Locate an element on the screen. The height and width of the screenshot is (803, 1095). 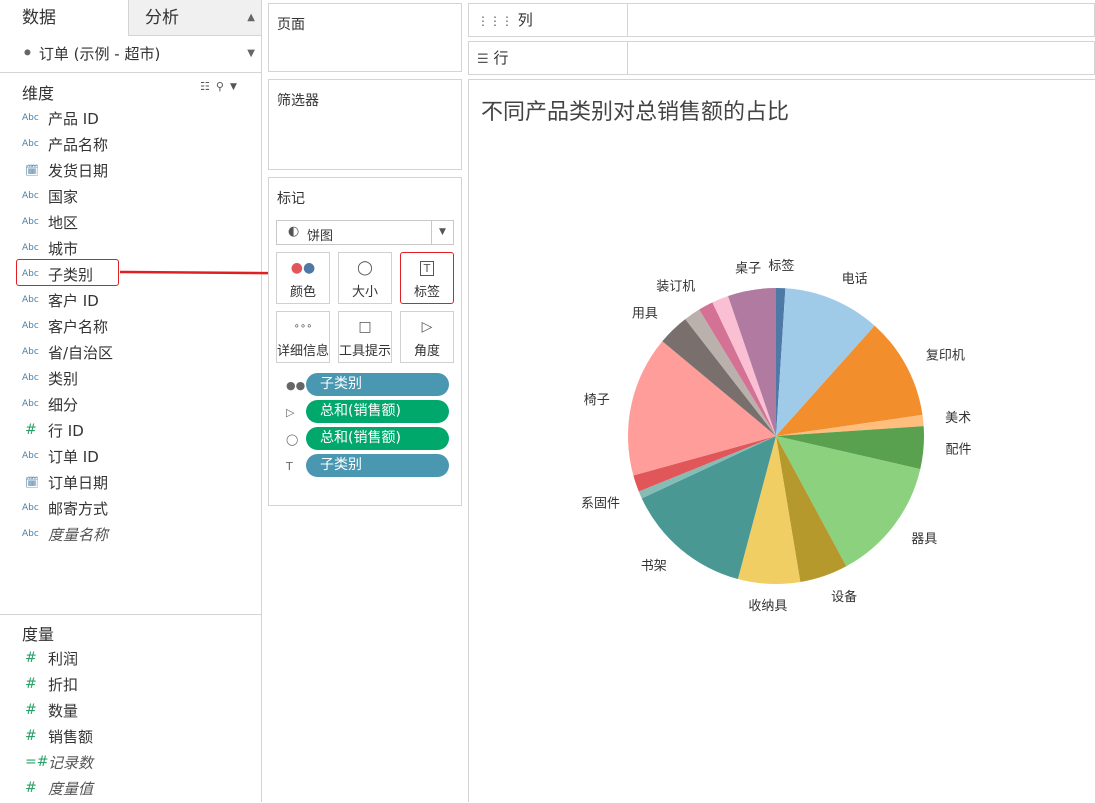
size-button: ◯ 大小 is located at coordinates (365, 278).